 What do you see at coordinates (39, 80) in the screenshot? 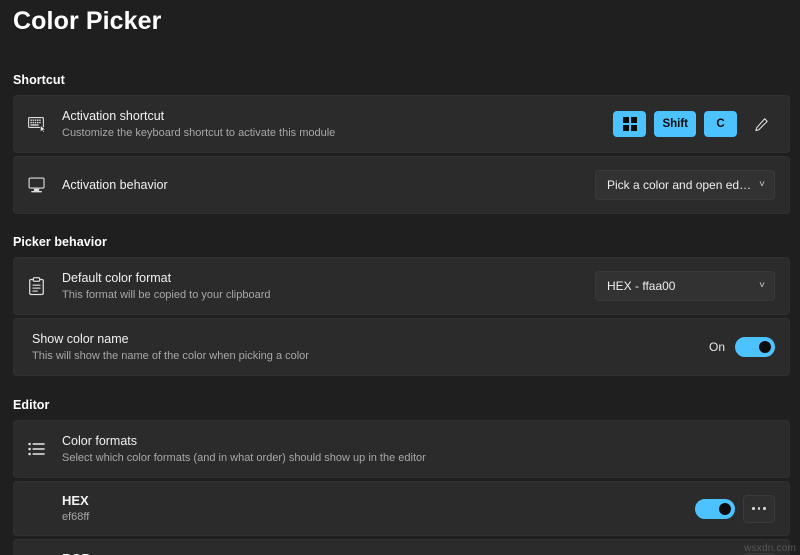
I see `section-header-shortcut: Shortcut` at bounding box center [39, 80].